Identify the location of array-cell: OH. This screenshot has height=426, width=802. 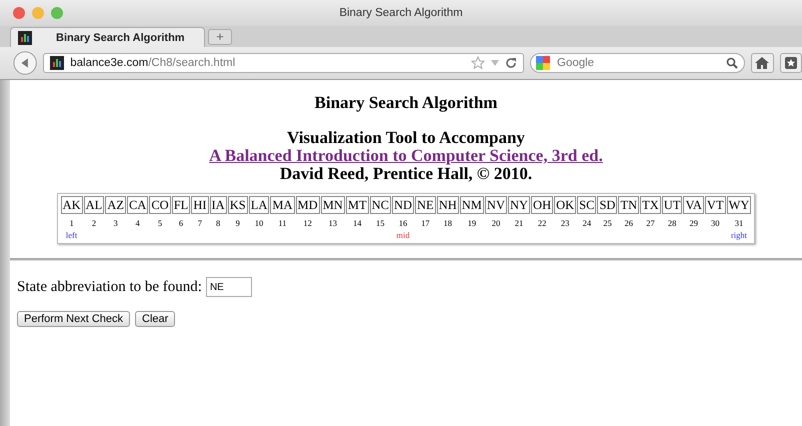
(542, 205).